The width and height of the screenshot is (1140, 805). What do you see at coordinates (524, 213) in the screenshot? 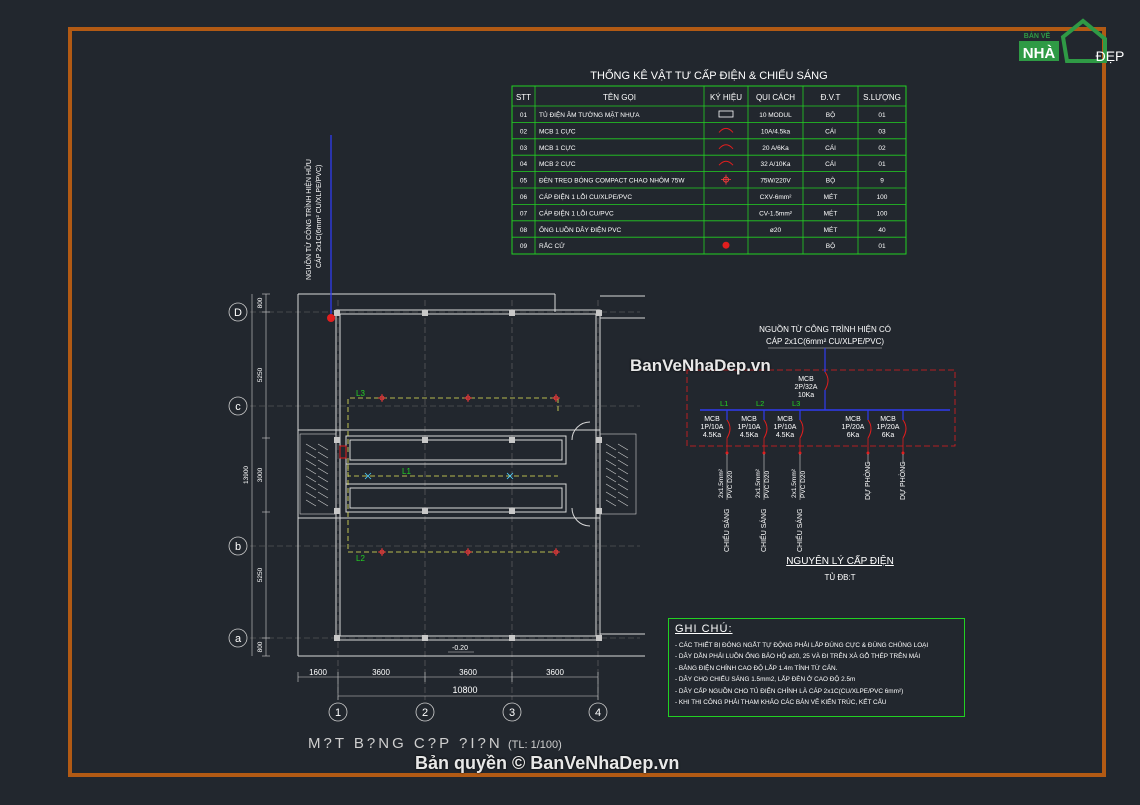
I see `table-cell-stt: 07` at bounding box center [524, 213].